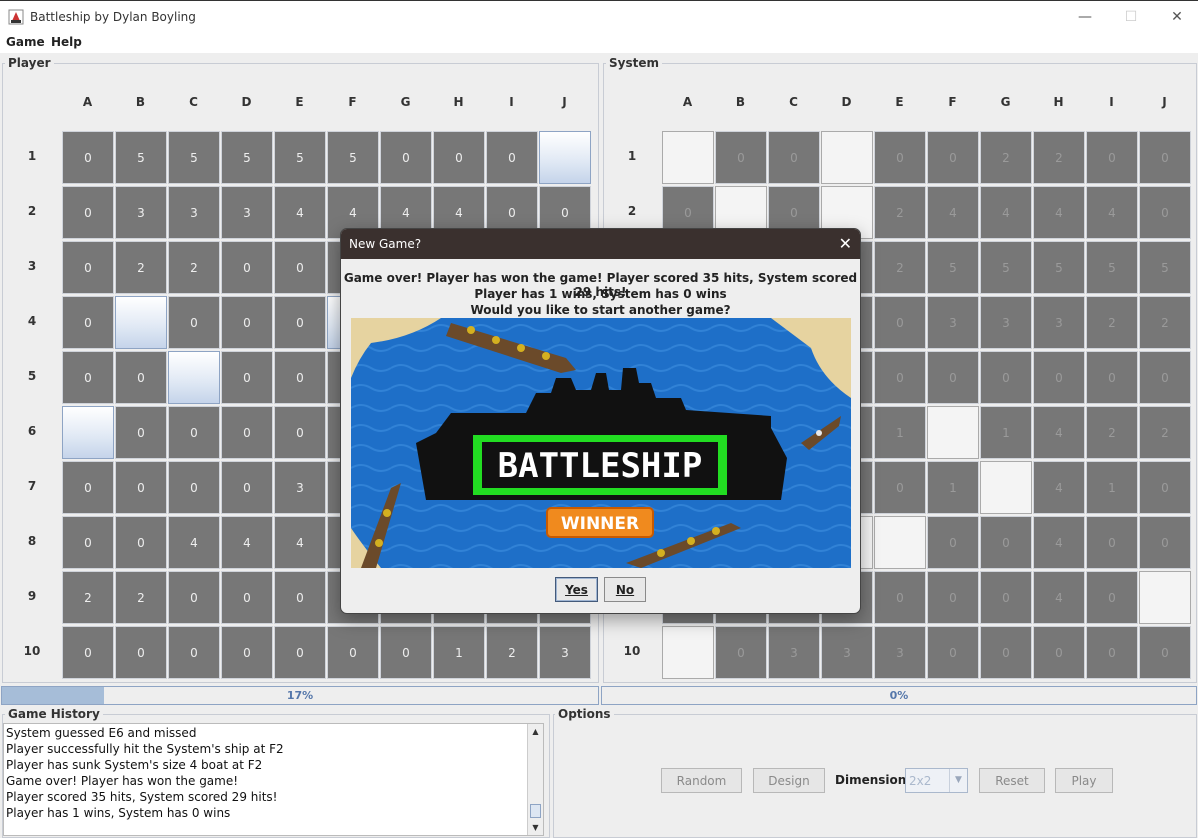 This screenshot has height=838, width=1198. What do you see at coordinates (1085, 17) in the screenshot?
I see `minimize-button: —` at bounding box center [1085, 17].